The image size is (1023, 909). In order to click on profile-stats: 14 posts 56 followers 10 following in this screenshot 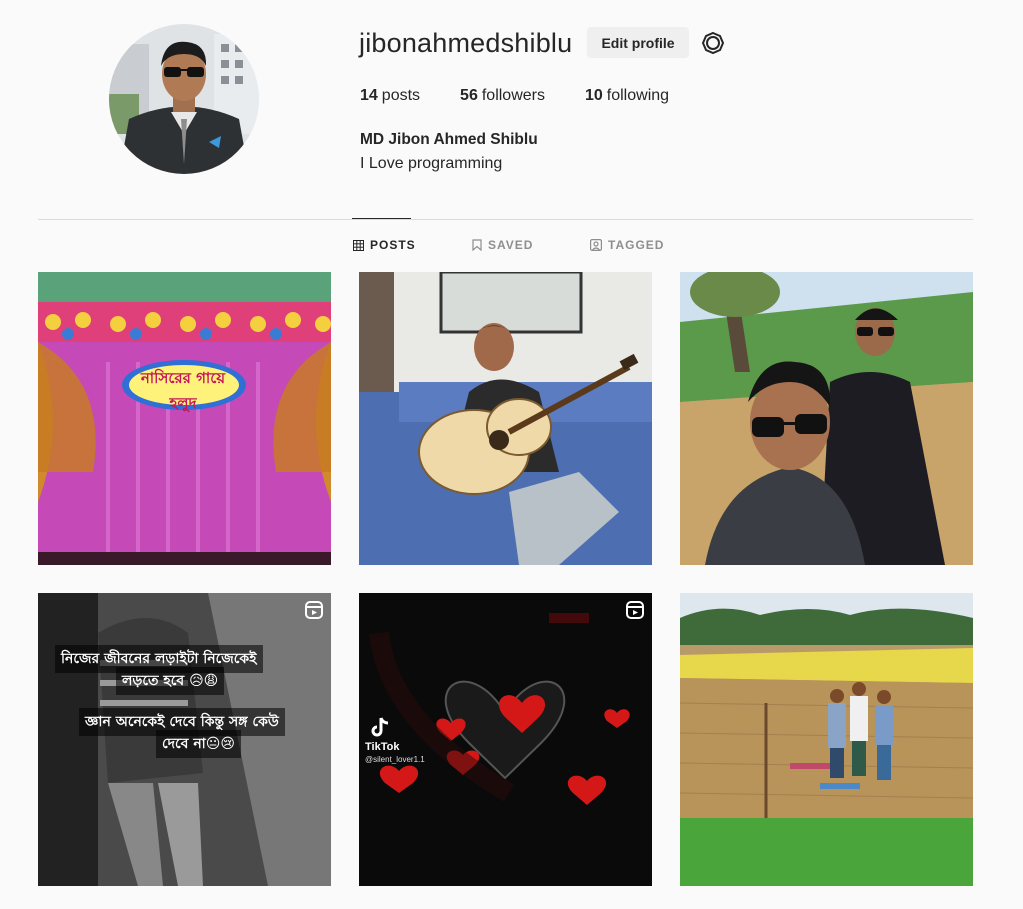, I will do `click(534, 96)`.